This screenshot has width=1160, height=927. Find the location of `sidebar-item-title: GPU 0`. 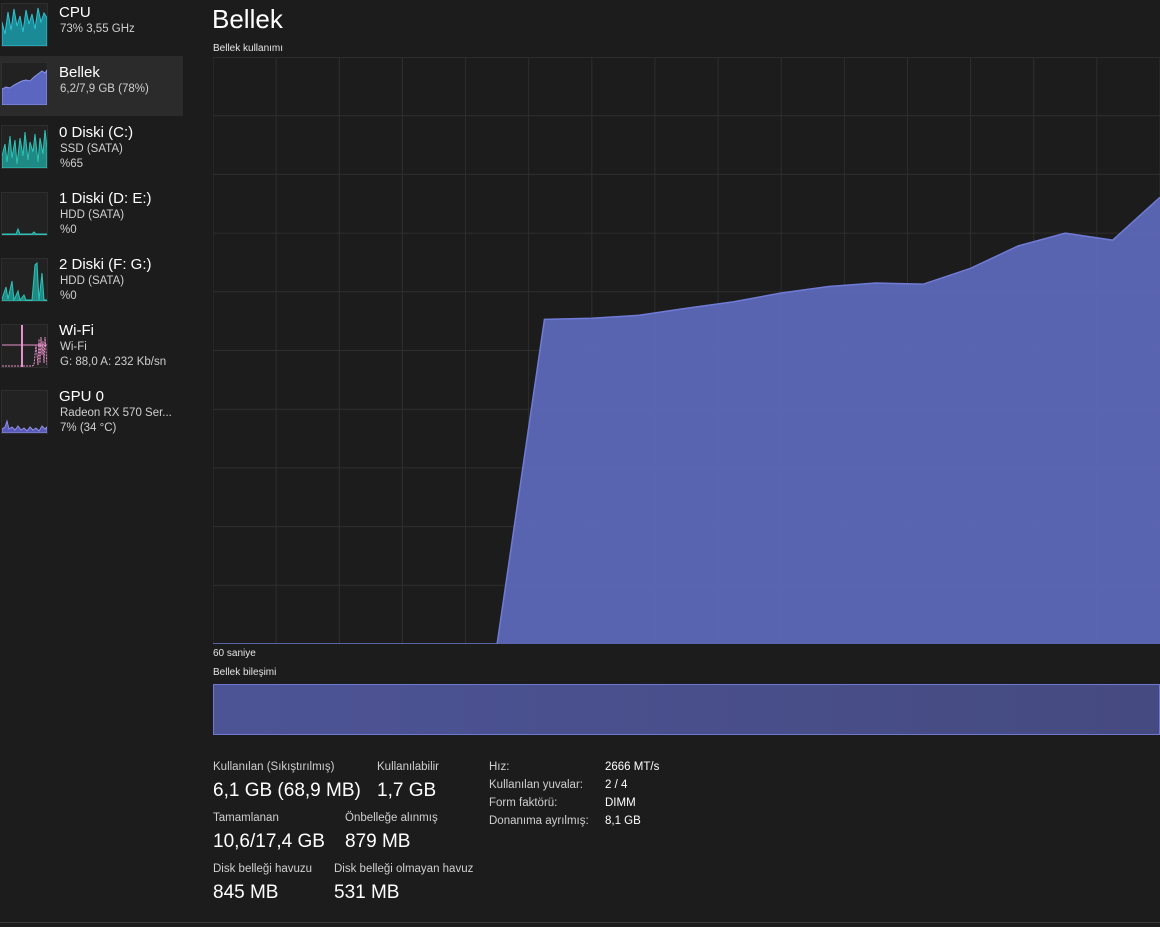

sidebar-item-title: GPU 0 is located at coordinates (82, 396).